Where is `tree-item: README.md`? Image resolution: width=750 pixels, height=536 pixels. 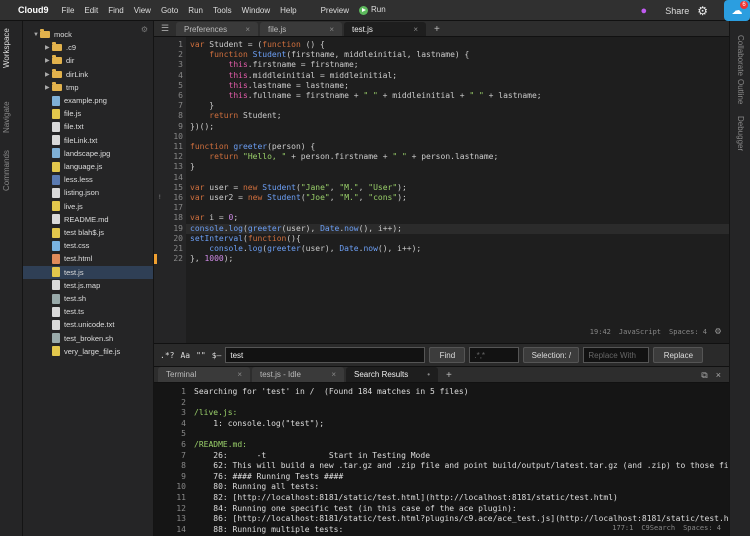
tree-item: README.md is located at coordinates (77, 219).